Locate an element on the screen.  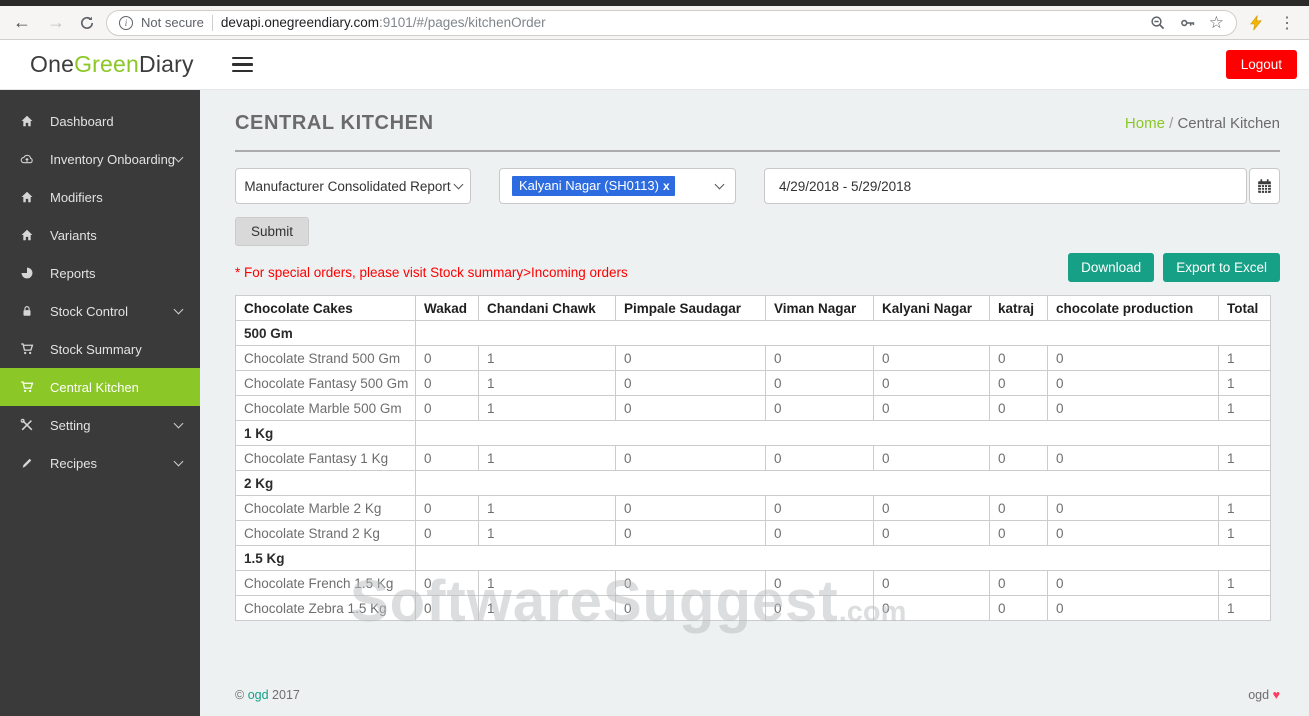
store-multiselect: Kalyani Nagar (SH0113) x is located at coordinates (617, 186).